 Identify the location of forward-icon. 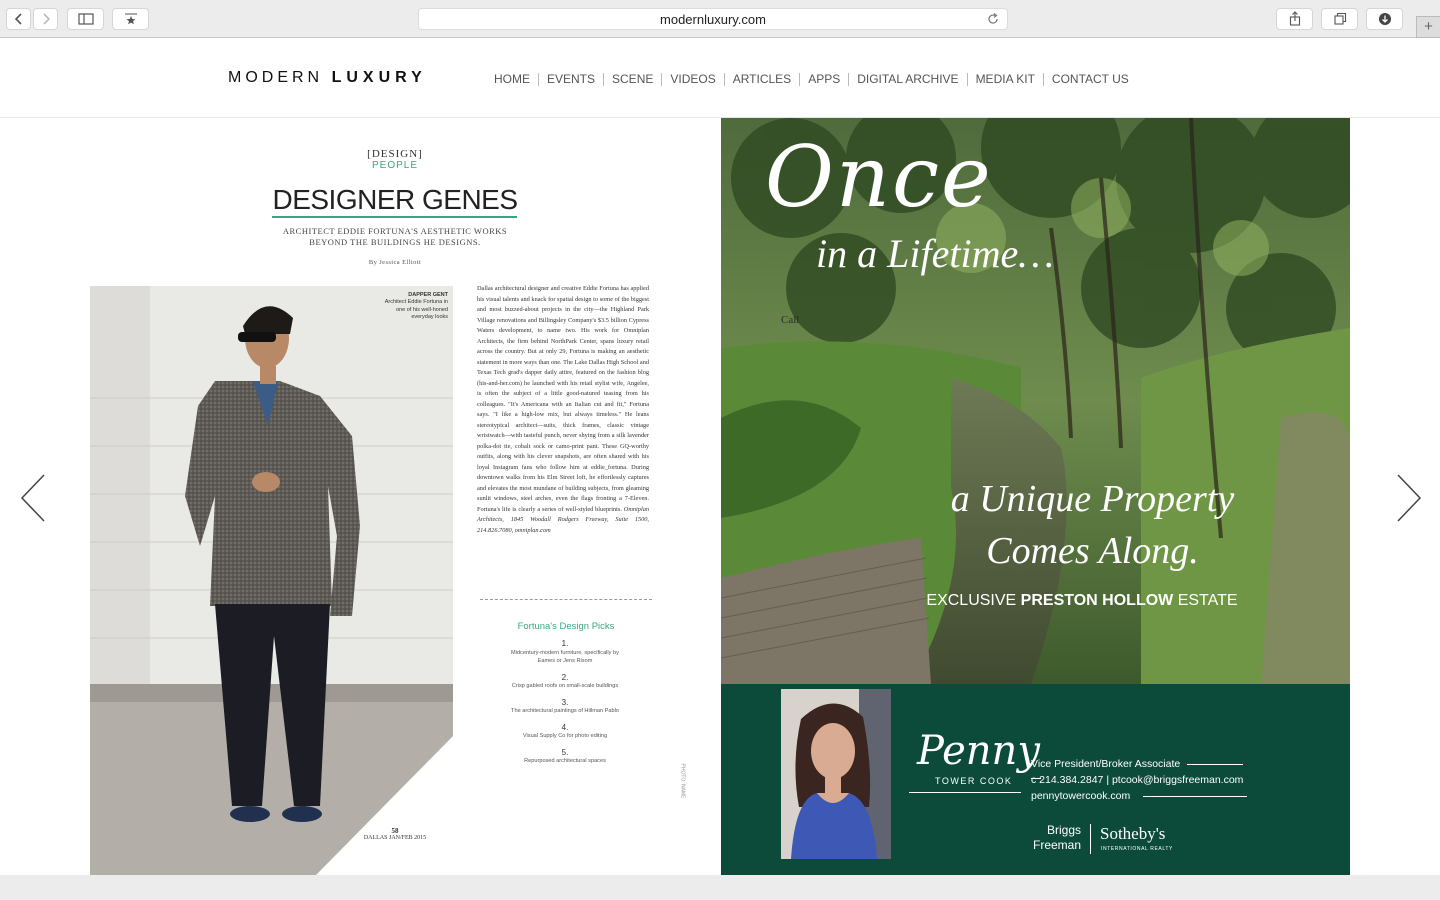
(46, 19).